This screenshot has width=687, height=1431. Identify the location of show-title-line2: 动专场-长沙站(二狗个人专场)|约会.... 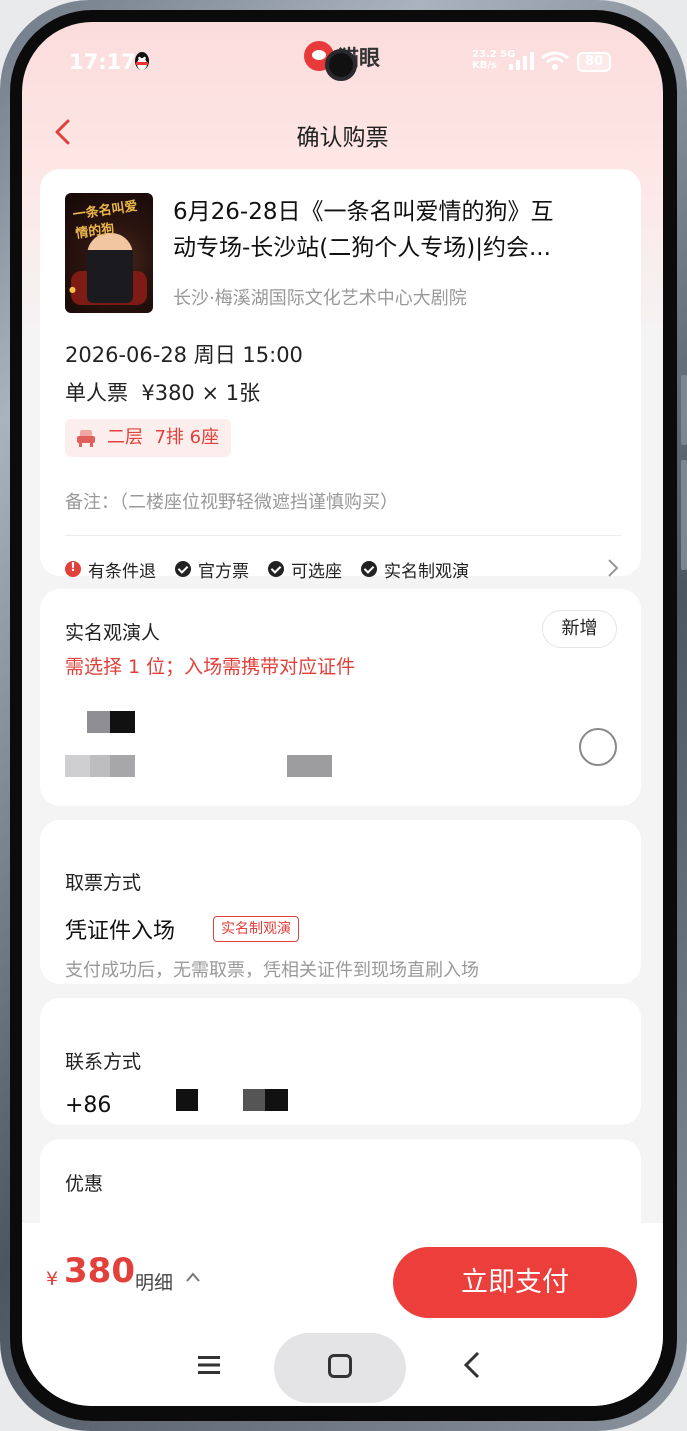
(362, 248).